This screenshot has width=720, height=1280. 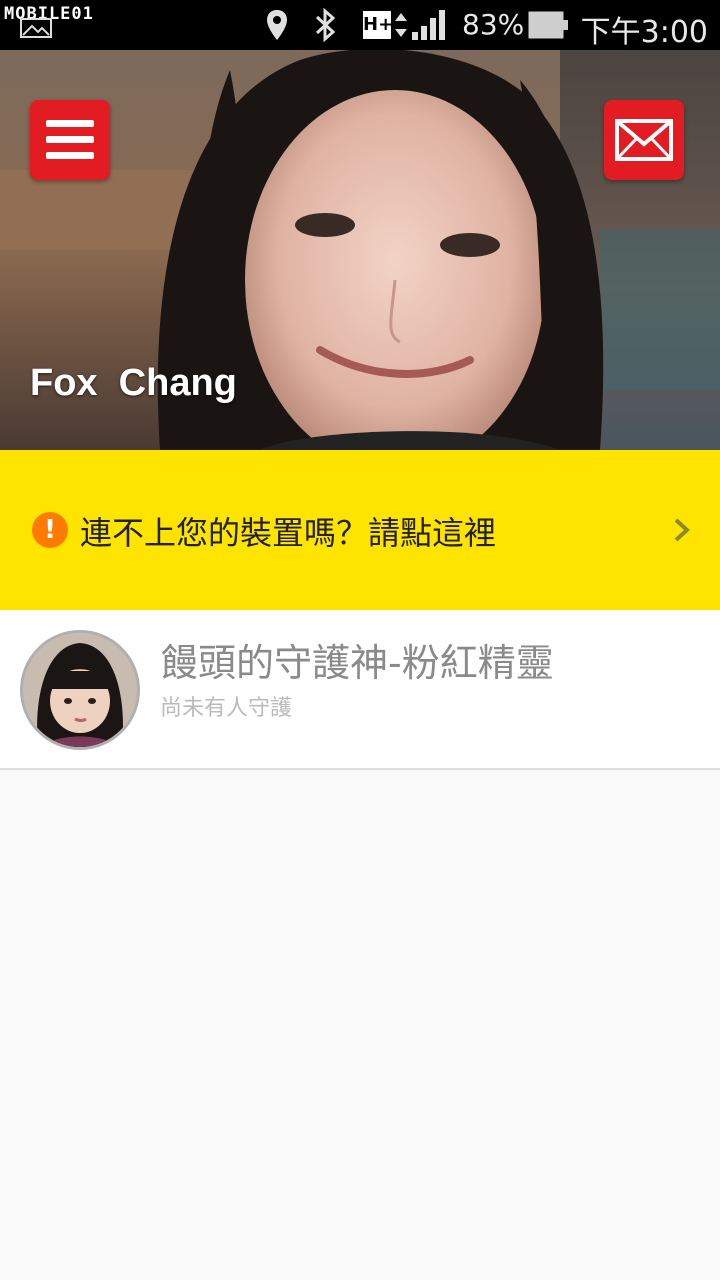 I want to click on photo-icon, so click(x=36, y=28).